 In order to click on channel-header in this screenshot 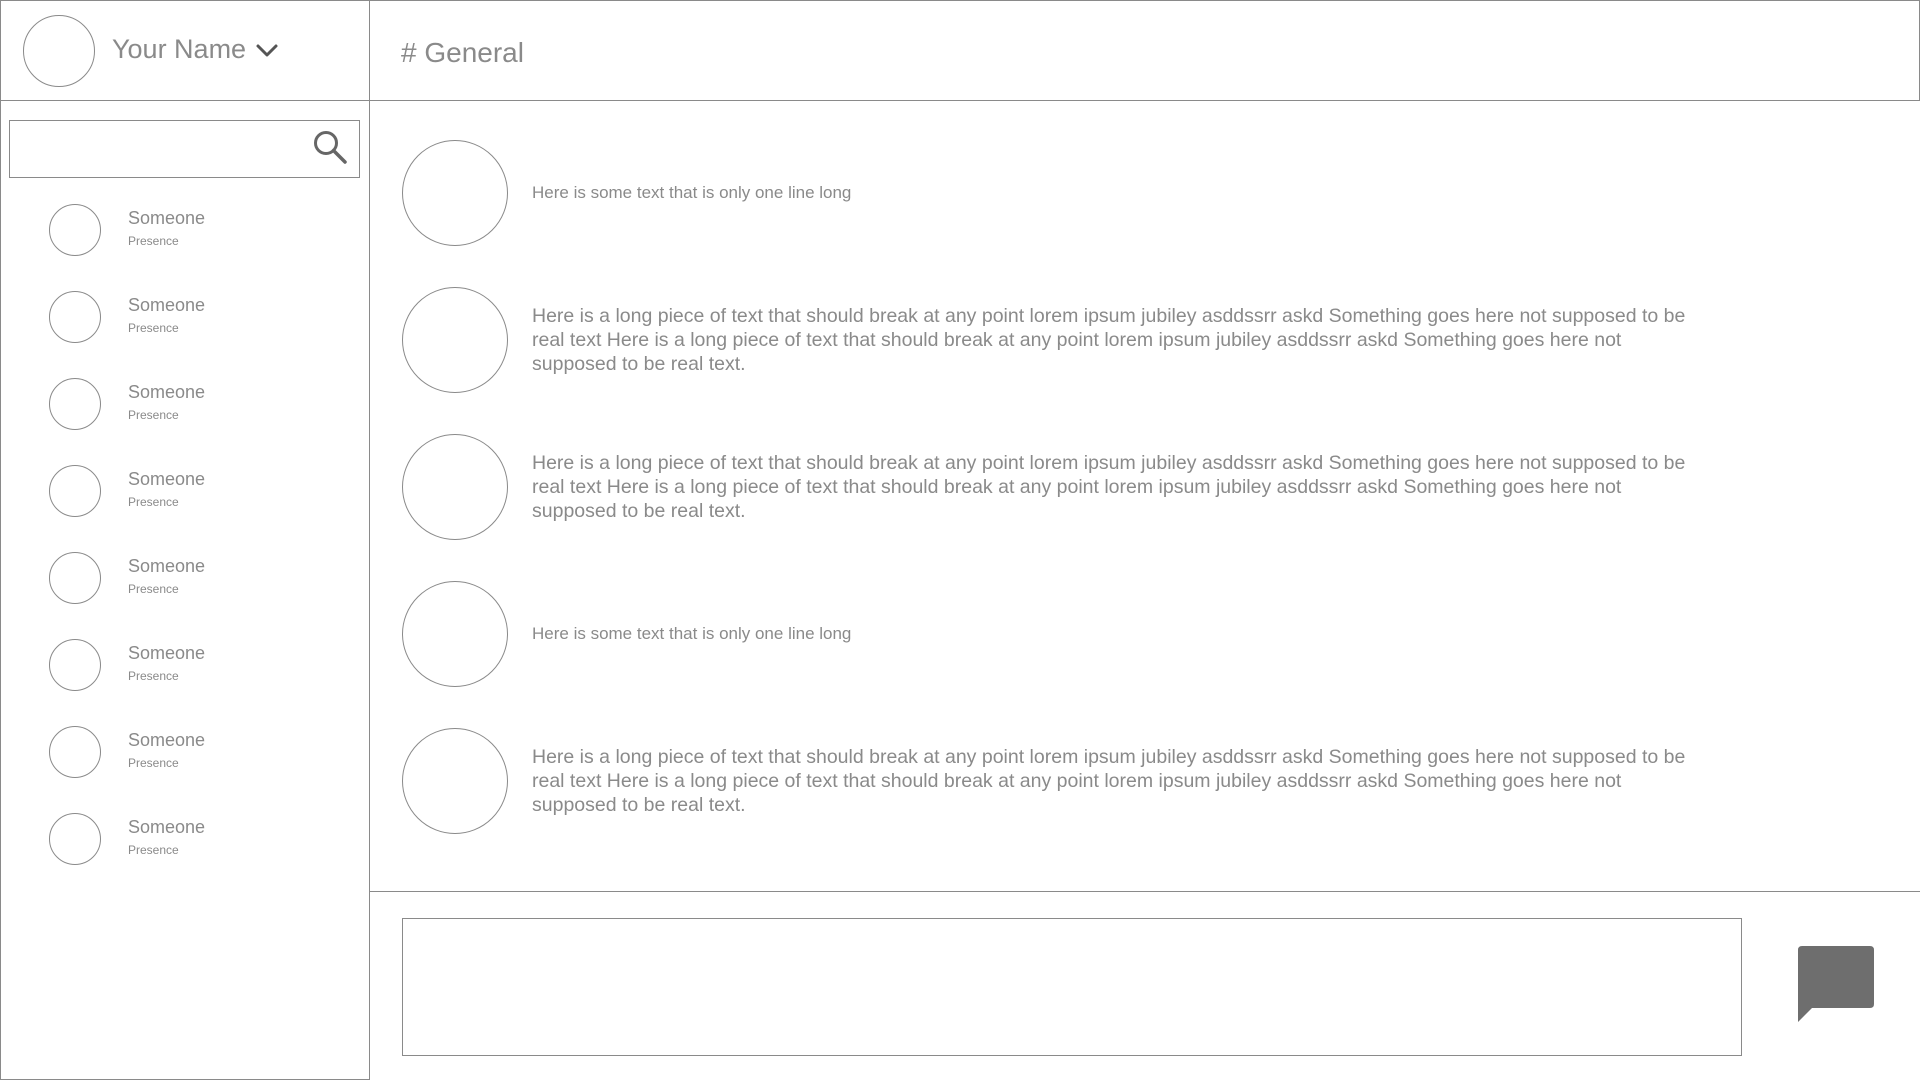, I will do `click(1144, 50)`.